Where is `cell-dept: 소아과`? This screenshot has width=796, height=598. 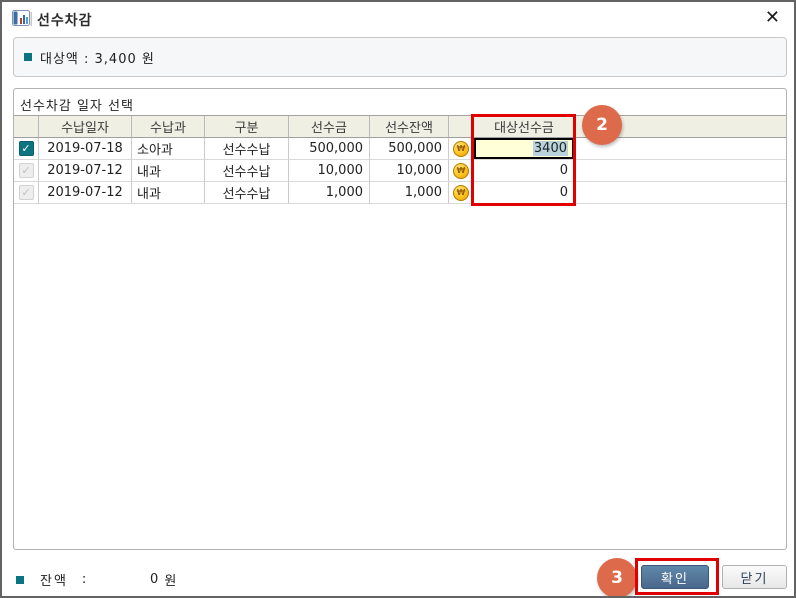 cell-dept: 소아과 is located at coordinates (168, 149).